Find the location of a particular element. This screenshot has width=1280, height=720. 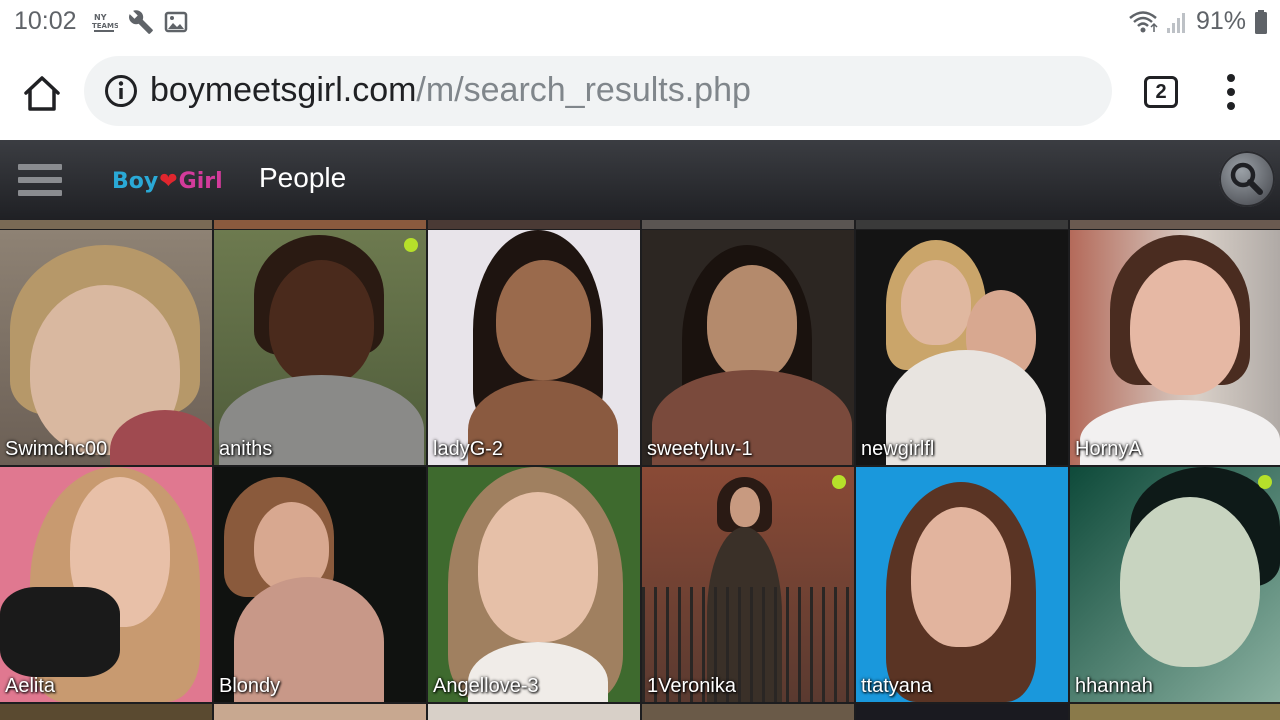

status-time: 10:02 is located at coordinates (45, 21).